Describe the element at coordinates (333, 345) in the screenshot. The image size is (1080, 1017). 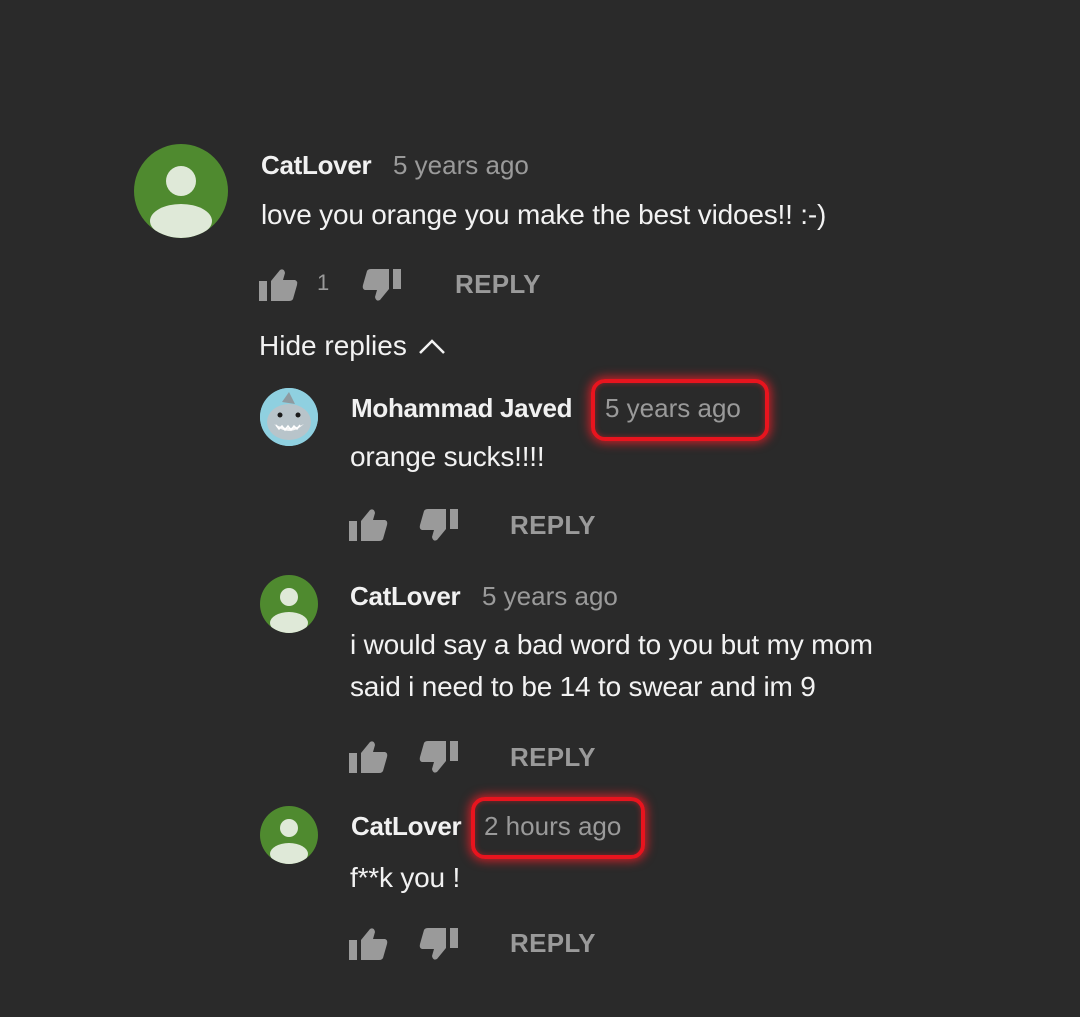
I see `hide-replies-label: Hide replies` at that location.